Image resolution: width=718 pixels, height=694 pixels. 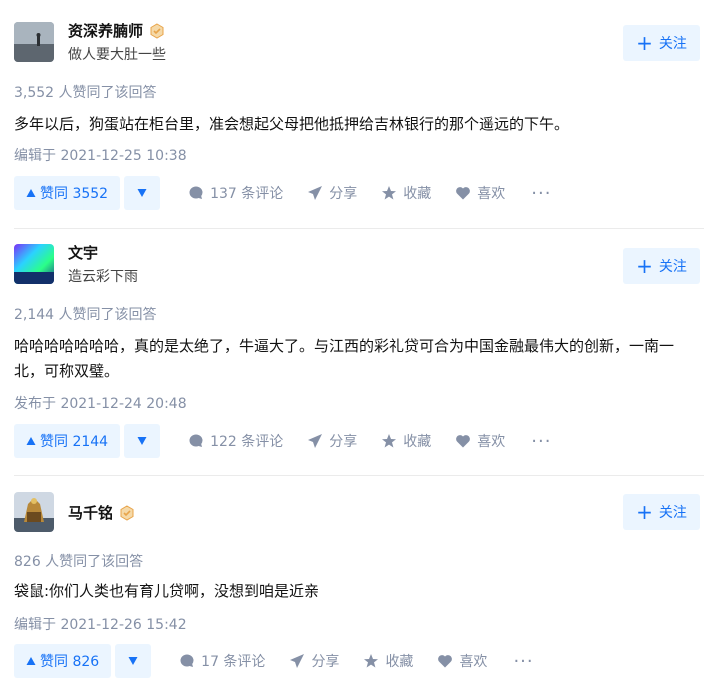 I want to click on answer-date: 编辑于 2021-12-26 15:42, so click(x=100, y=624).